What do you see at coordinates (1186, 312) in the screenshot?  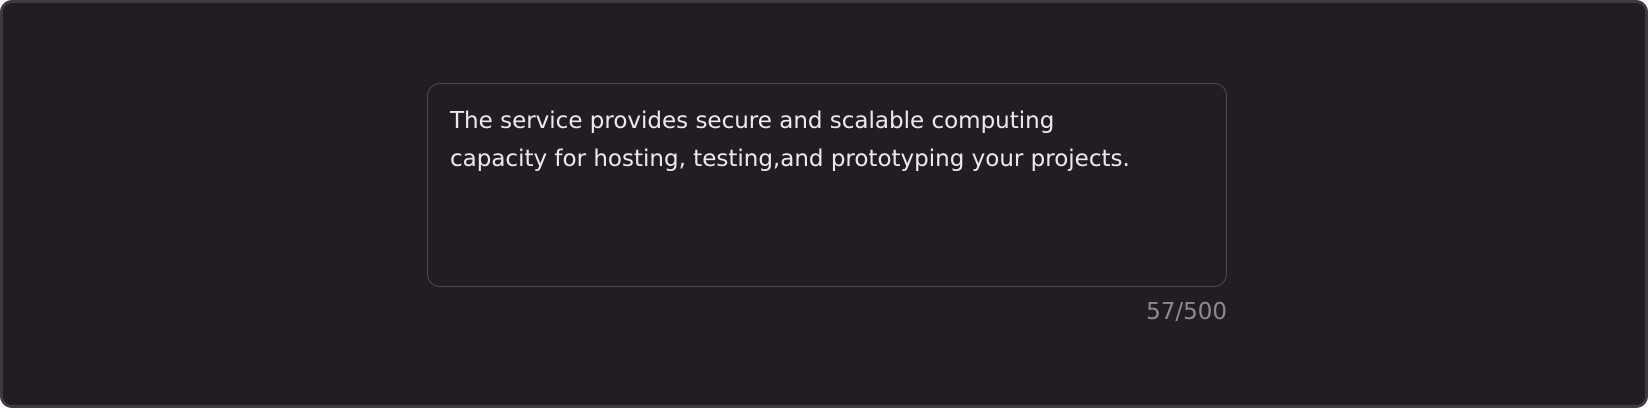 I see `character-counter: 57/500` at bounding box center [1186, 312].